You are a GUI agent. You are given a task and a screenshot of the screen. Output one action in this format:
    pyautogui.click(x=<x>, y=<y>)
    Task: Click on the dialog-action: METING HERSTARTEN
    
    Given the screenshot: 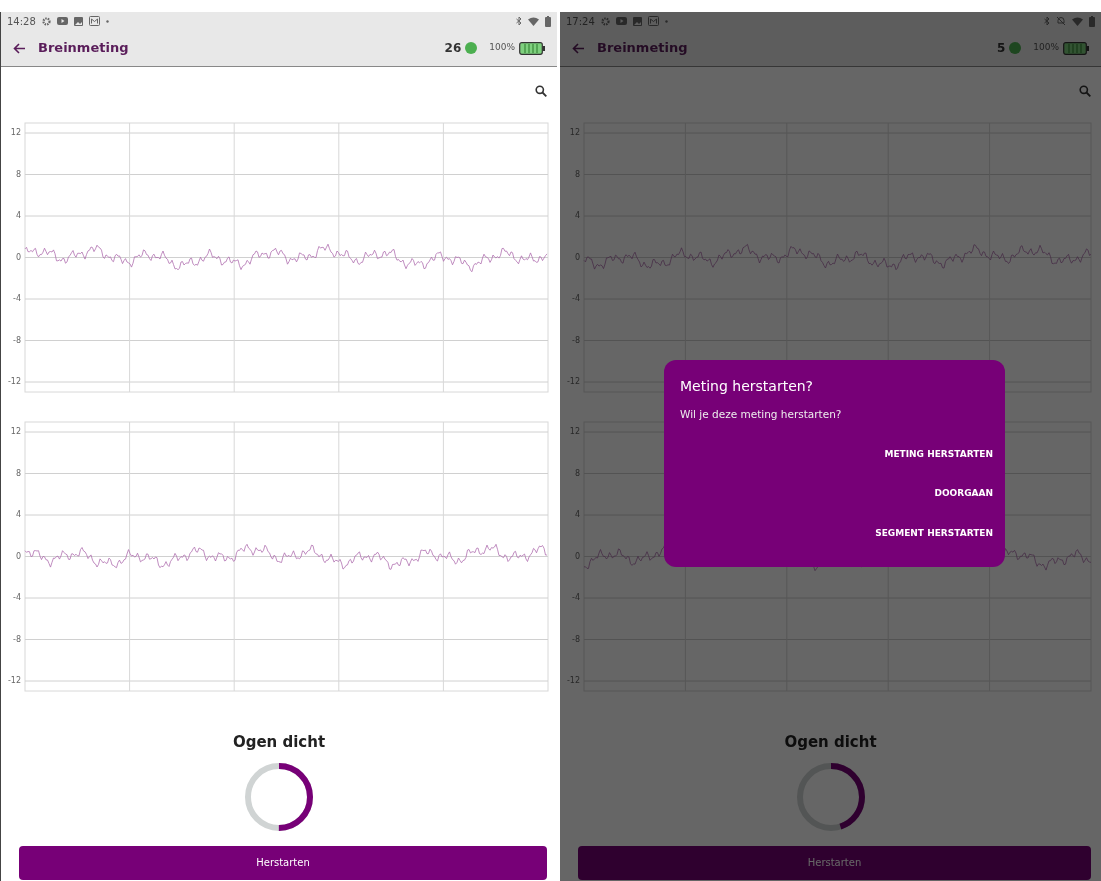 What is the action you would take?
    pyautogui.click(x=938, y=454)
    